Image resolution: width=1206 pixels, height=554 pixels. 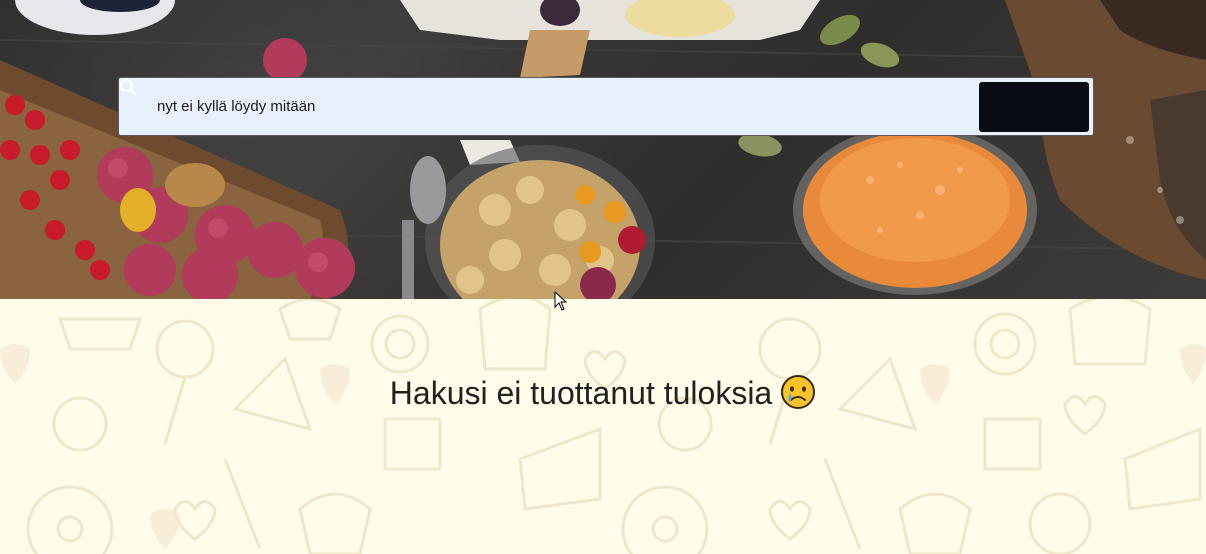 I want to click on search-icon, so click(x=128, y=87).